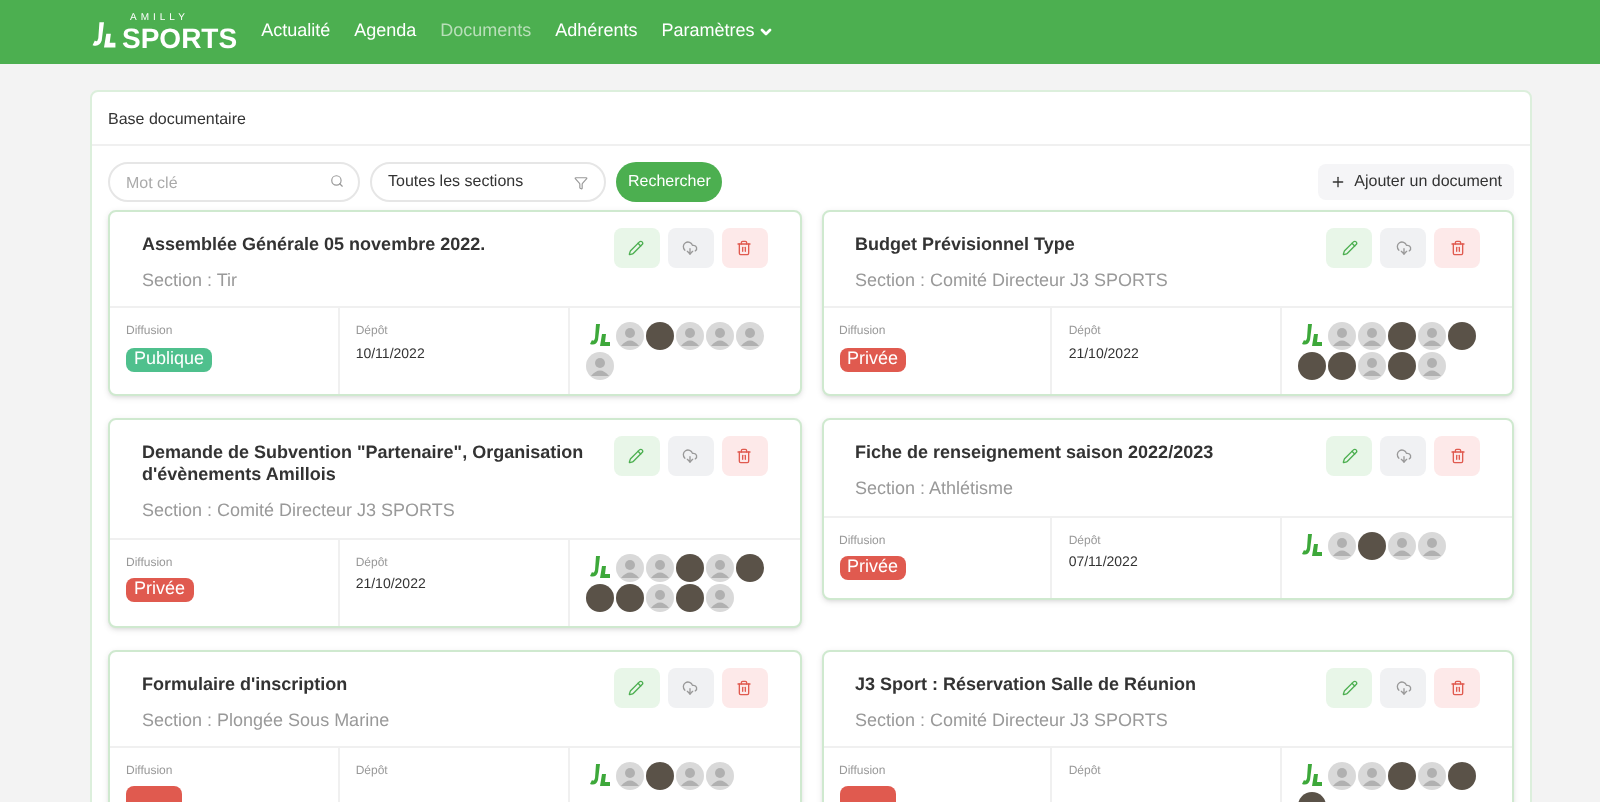 This screenshot has height=802, width=1600. Describe the element at coordinates (314, 244) in the screenshot. I see `document-title: Assemblée Générale 05 novembre 2022.` at that location.